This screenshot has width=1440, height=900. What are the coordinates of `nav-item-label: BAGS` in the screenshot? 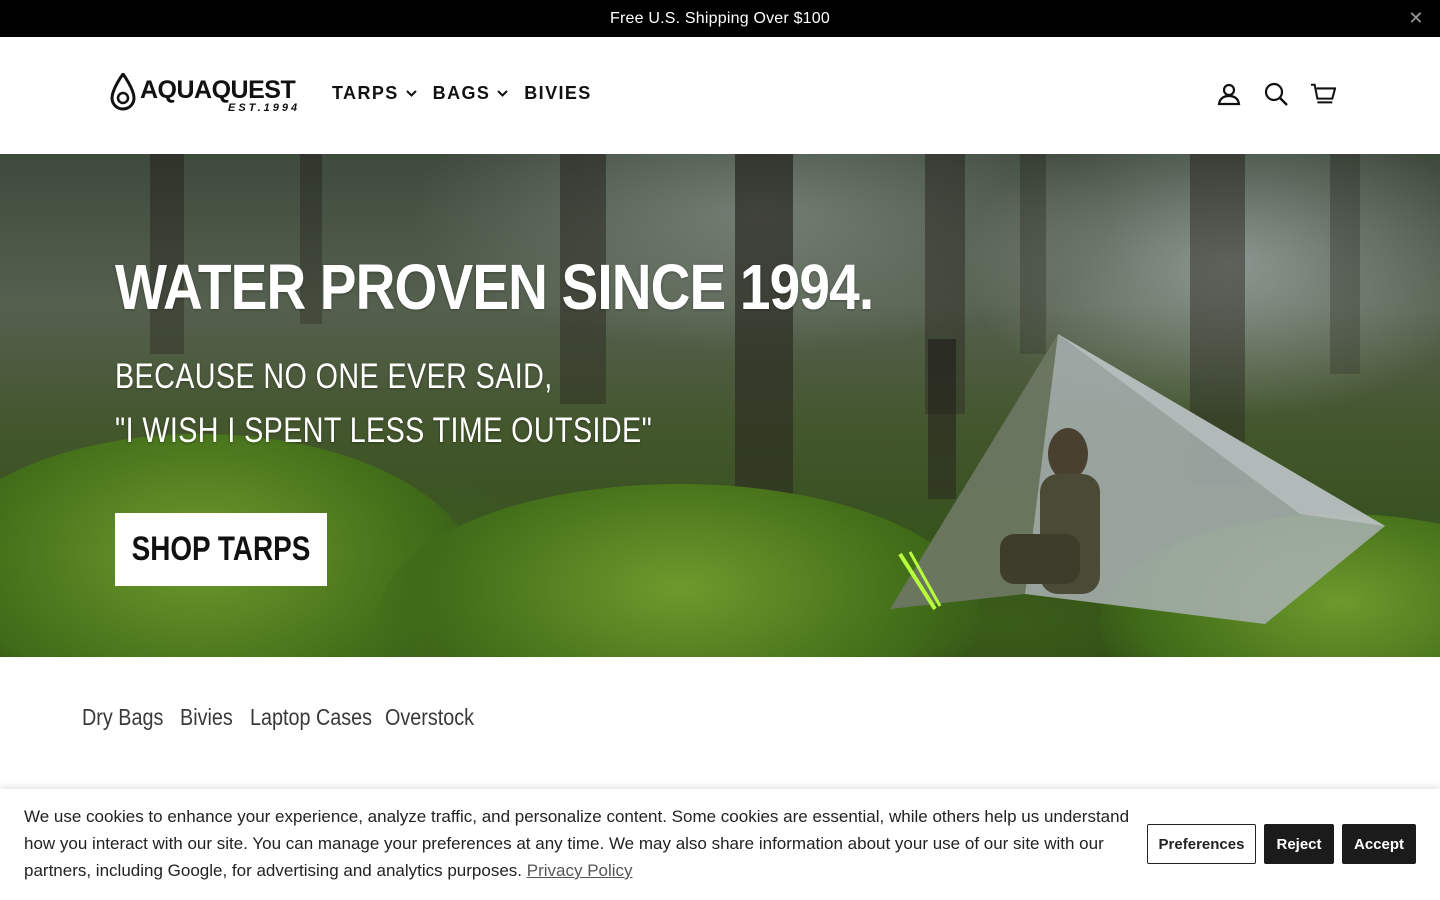 It's located at (461, 93).